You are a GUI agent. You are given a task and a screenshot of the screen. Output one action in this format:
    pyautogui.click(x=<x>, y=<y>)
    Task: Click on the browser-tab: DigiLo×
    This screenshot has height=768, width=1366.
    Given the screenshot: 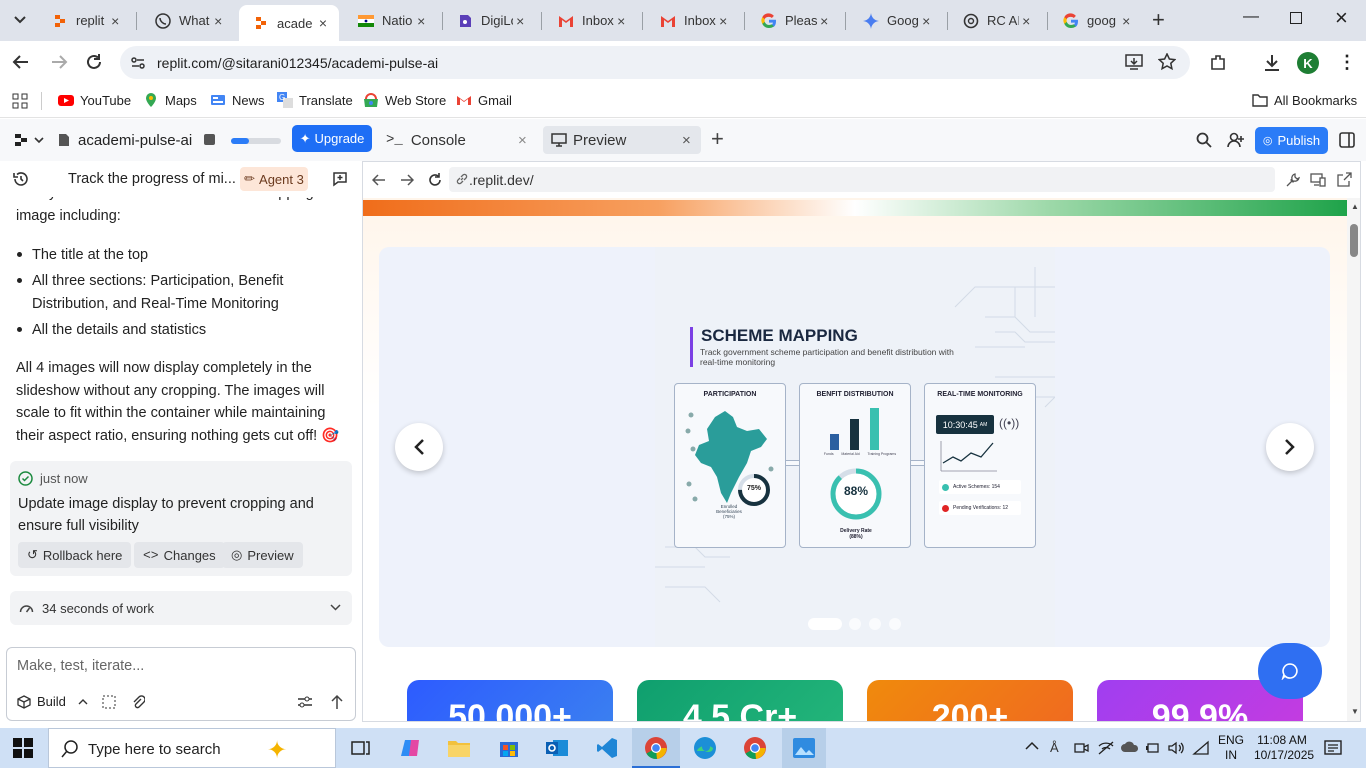 What is the action you would take?
    pyautogui.click(x=489, y=20)
    